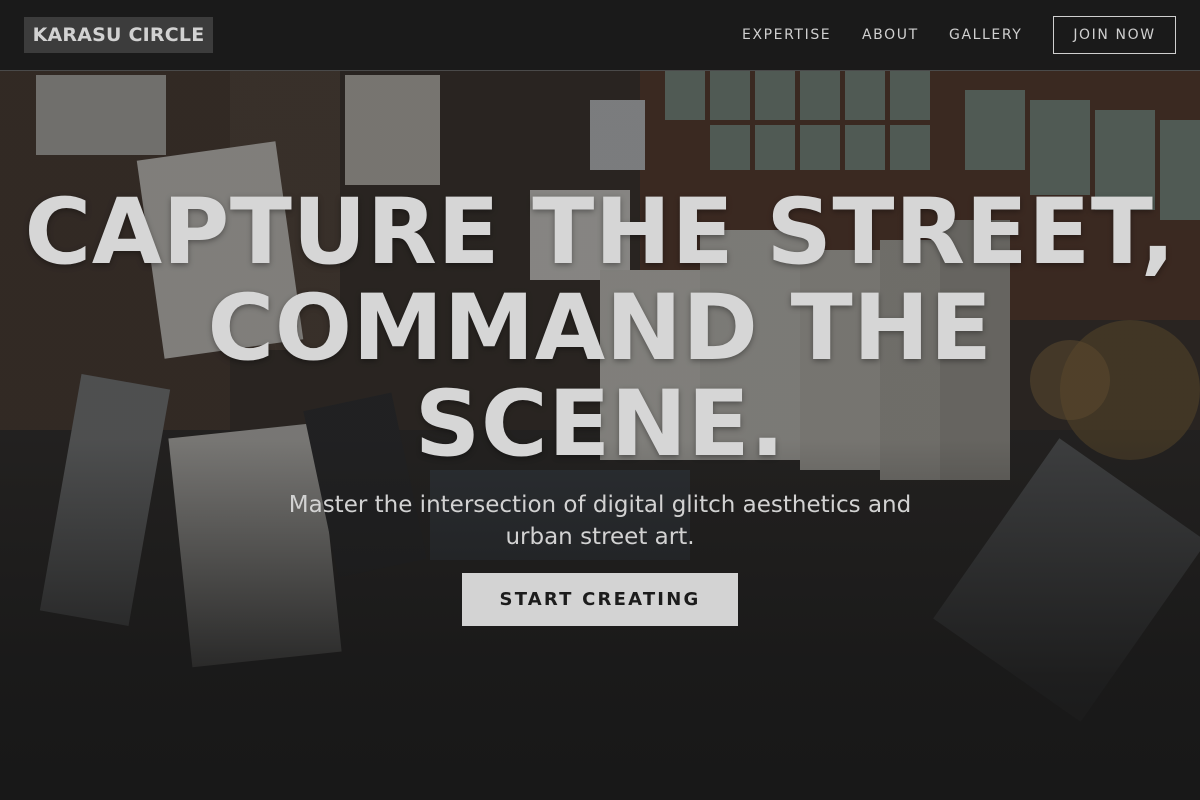 This screenshot has width=1200, height=800. I want to click on hero-title-line: SCENE., so click(600, 424).